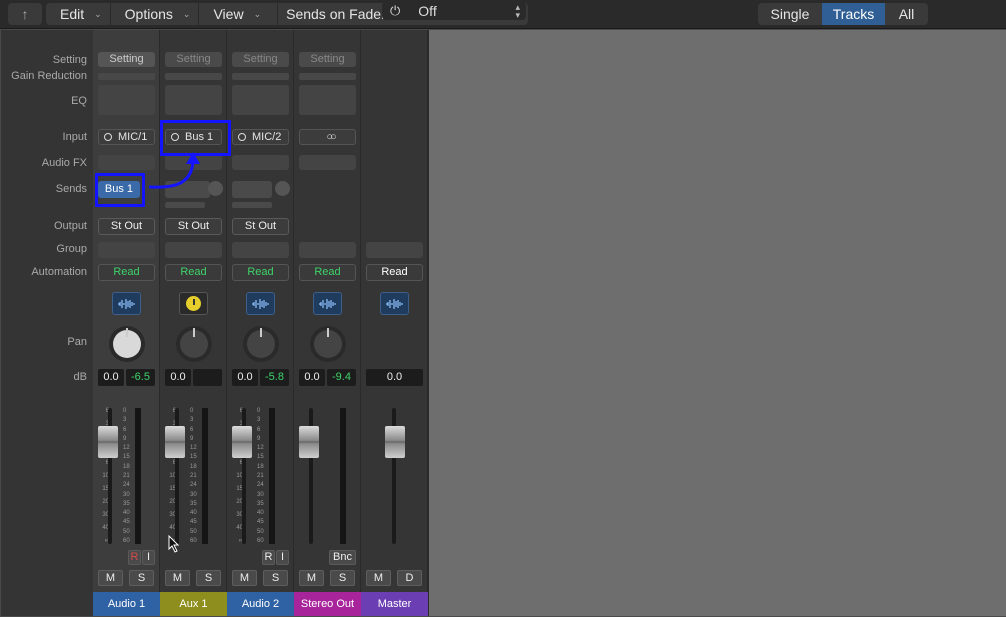  Describe the element at coordinates (207, 377) in the screenshot. I see `peak-readout` at that location.